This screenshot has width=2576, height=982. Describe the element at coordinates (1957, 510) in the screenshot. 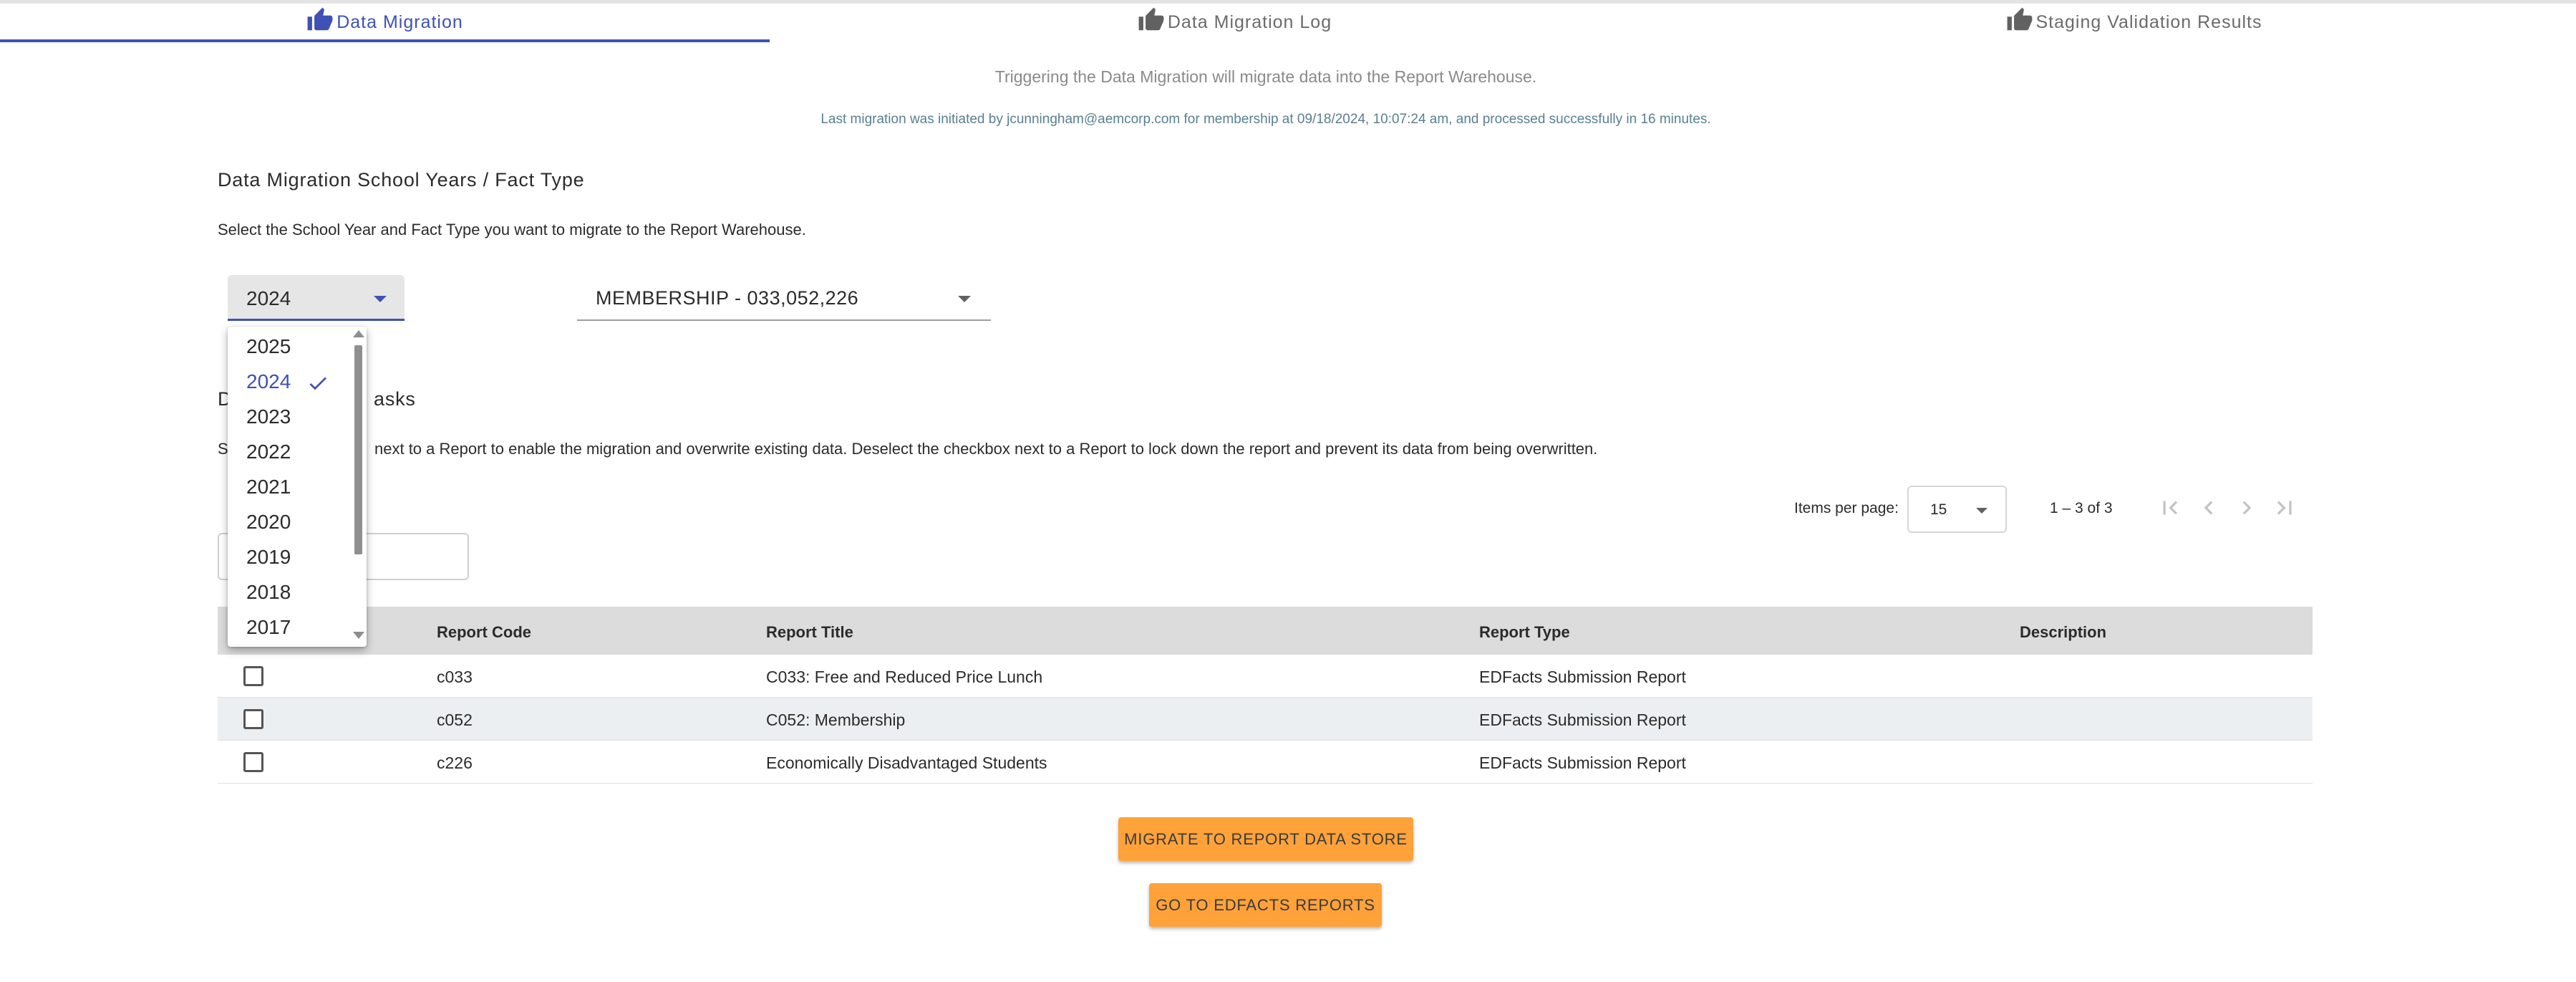

I see `items-per-page-select: 15` at that location.